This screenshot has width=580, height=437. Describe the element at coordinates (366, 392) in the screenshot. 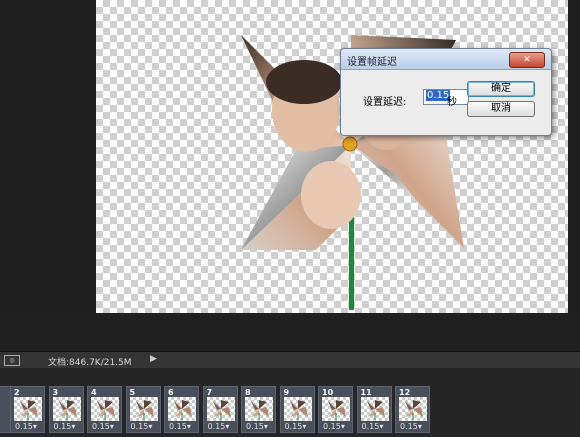

I see `frame-number: 11` at that location.